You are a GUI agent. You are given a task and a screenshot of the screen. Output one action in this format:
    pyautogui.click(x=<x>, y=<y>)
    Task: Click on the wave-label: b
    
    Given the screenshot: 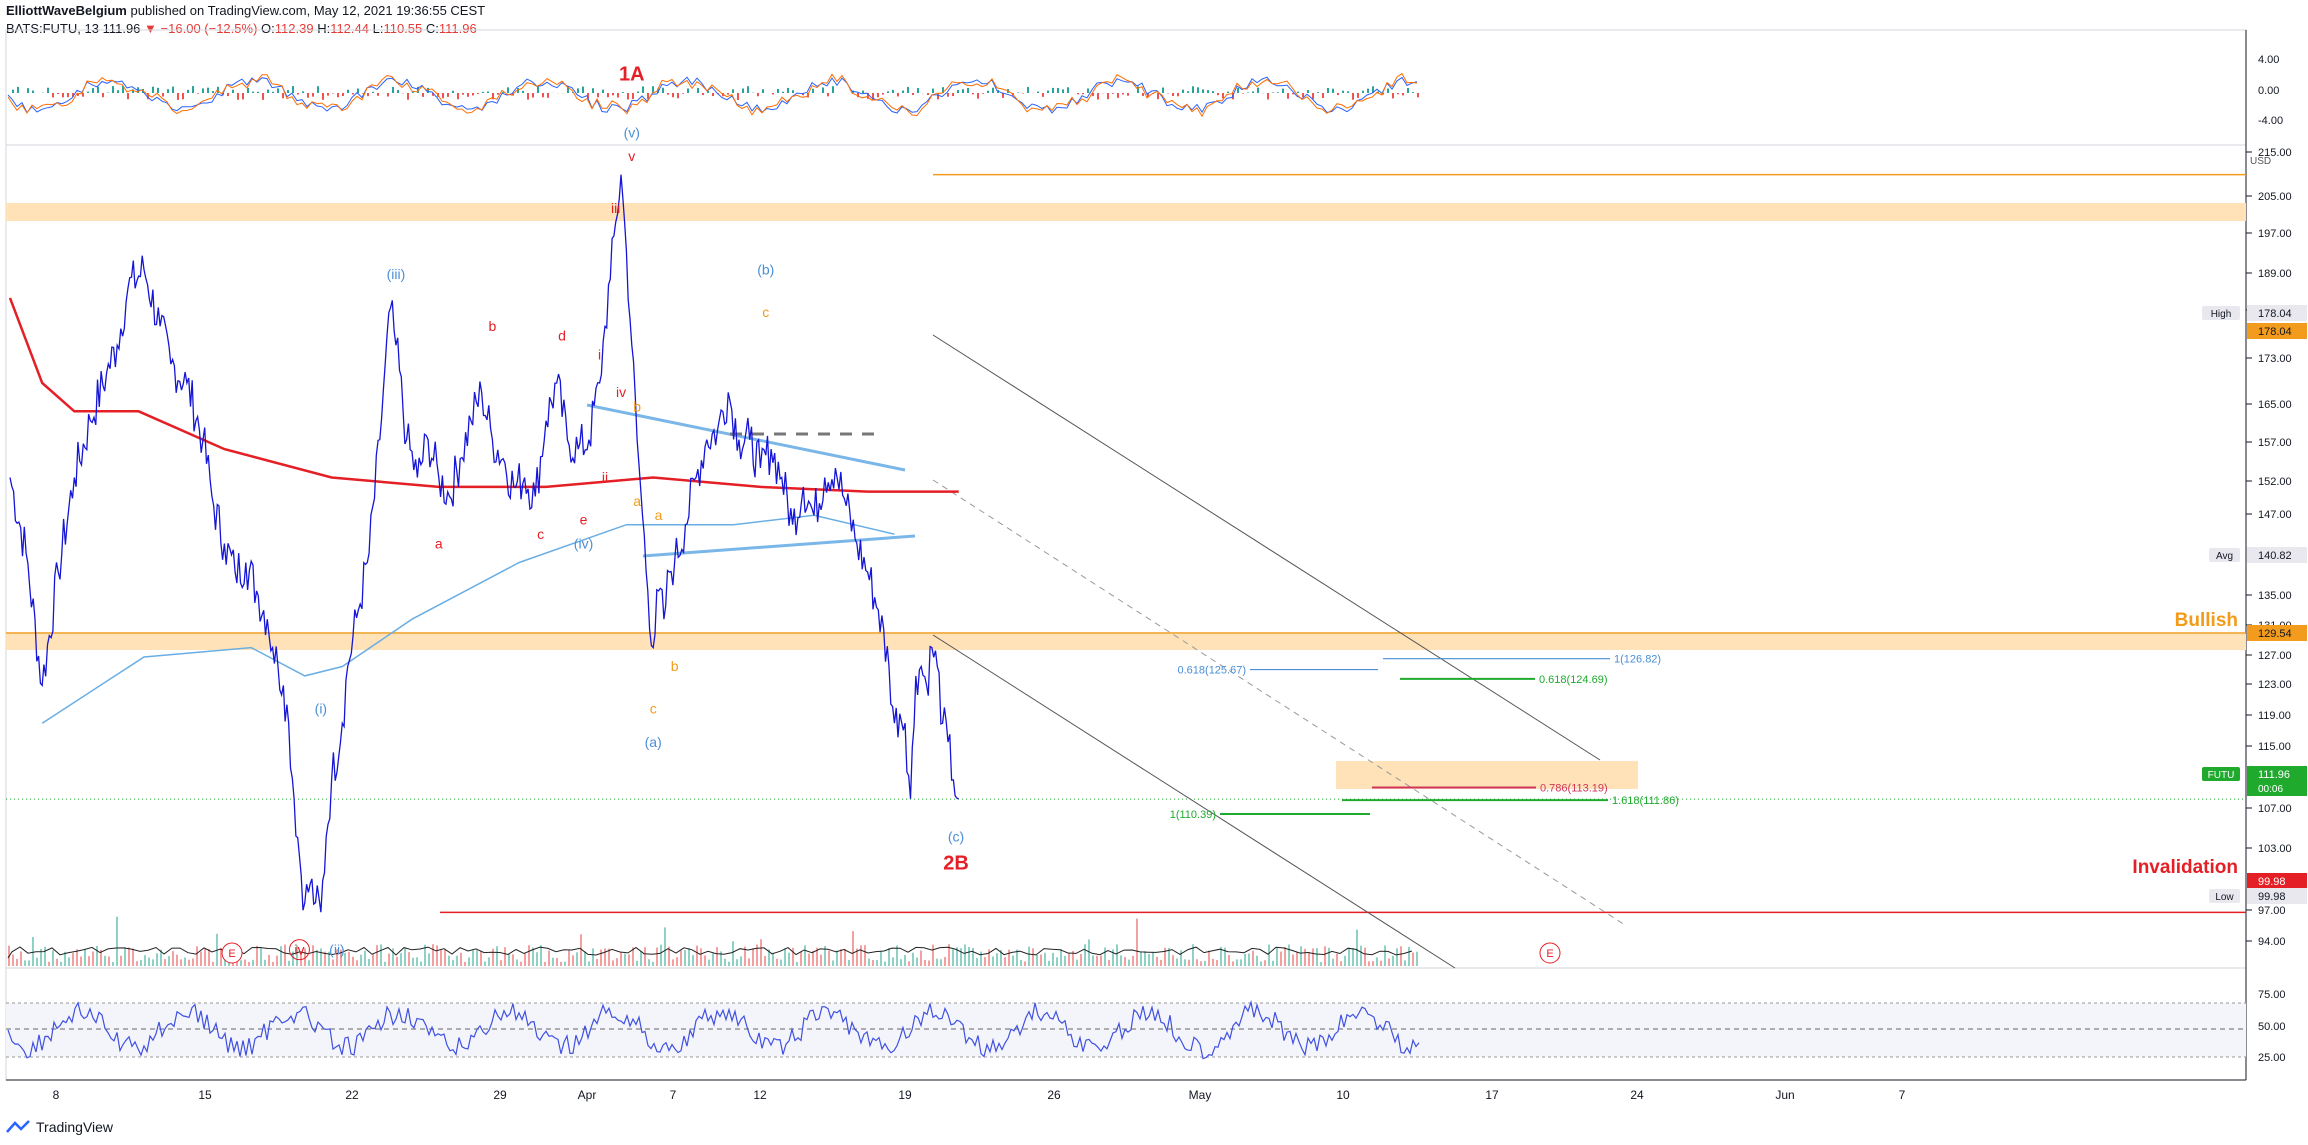 What is the action you would take?
    pyautogui.click(x=675, y=666)
    